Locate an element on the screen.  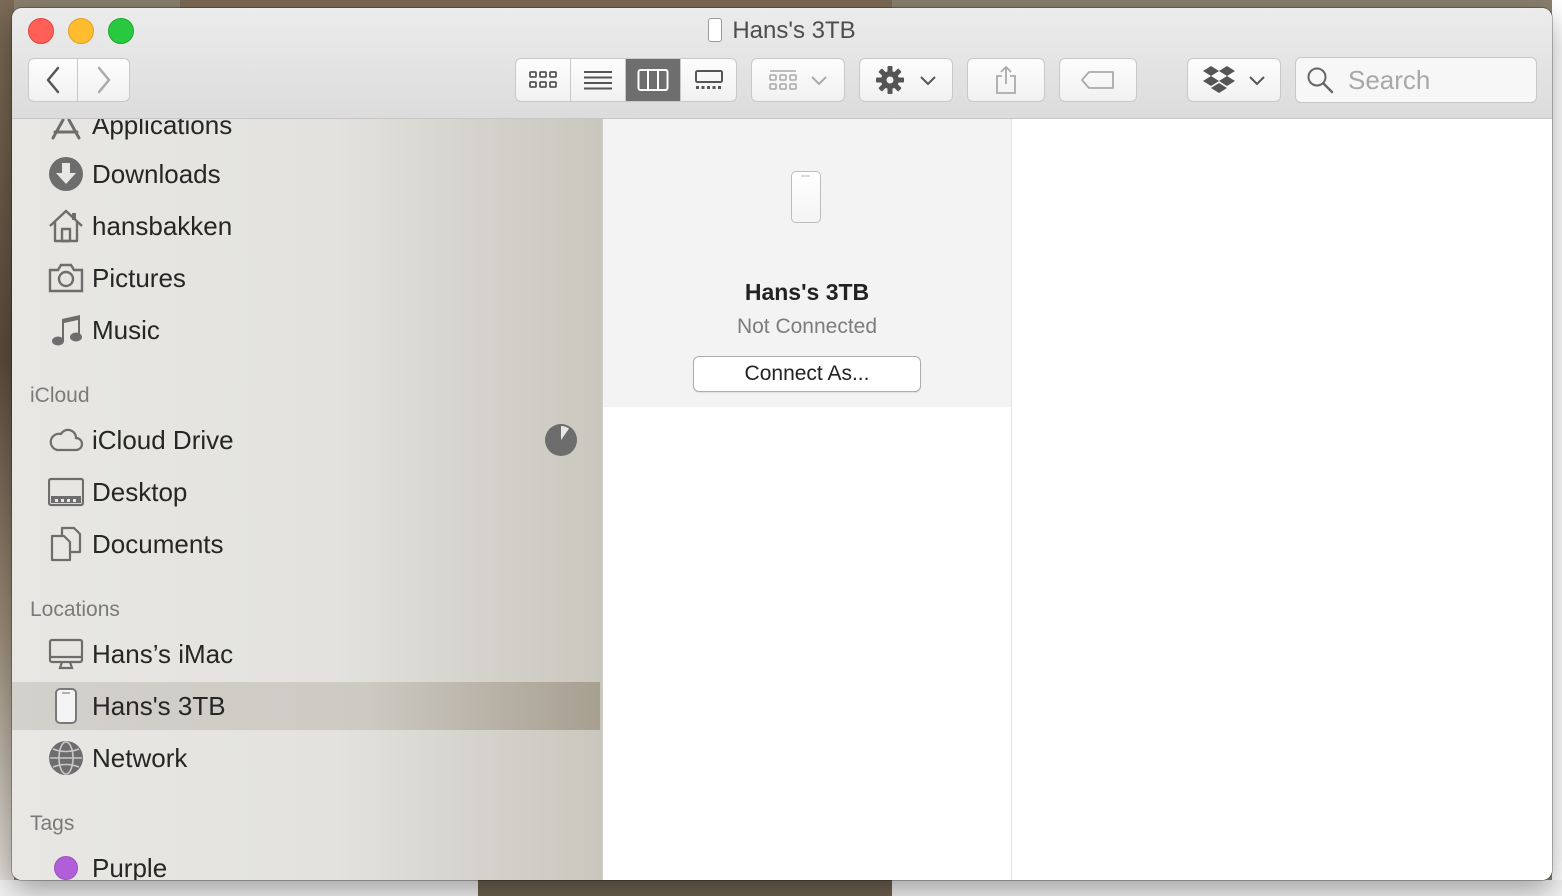
desktop-folder-icon is located at coordinates (66, 492).